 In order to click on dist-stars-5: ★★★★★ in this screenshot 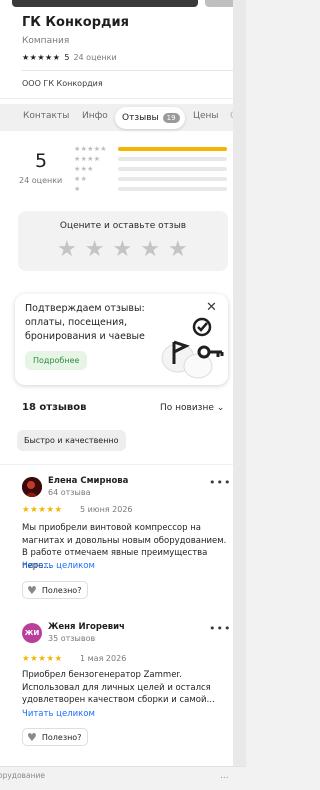, I will do `click(90, 149)`.